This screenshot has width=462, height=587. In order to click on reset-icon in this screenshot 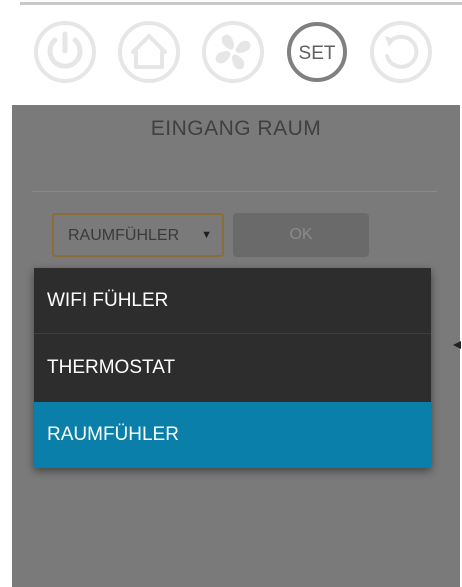, I will do `click(401, 52)`.